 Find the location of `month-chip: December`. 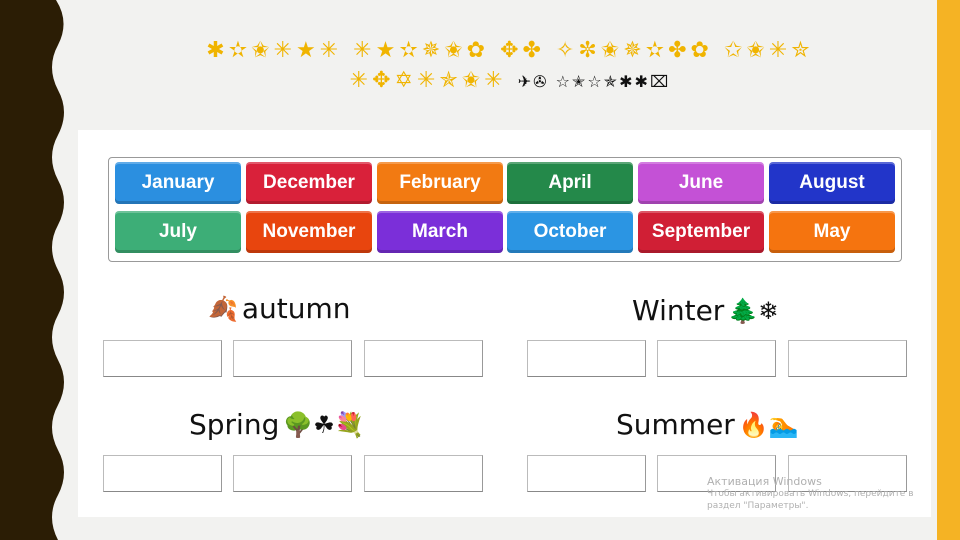

month-chip: December is located at coordinates (309, 183).